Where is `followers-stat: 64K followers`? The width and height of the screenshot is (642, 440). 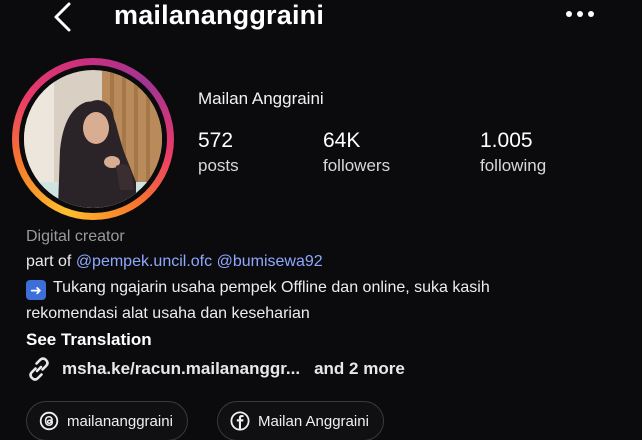 followers-stat: 64K followers is located at coordinates (356, 153).